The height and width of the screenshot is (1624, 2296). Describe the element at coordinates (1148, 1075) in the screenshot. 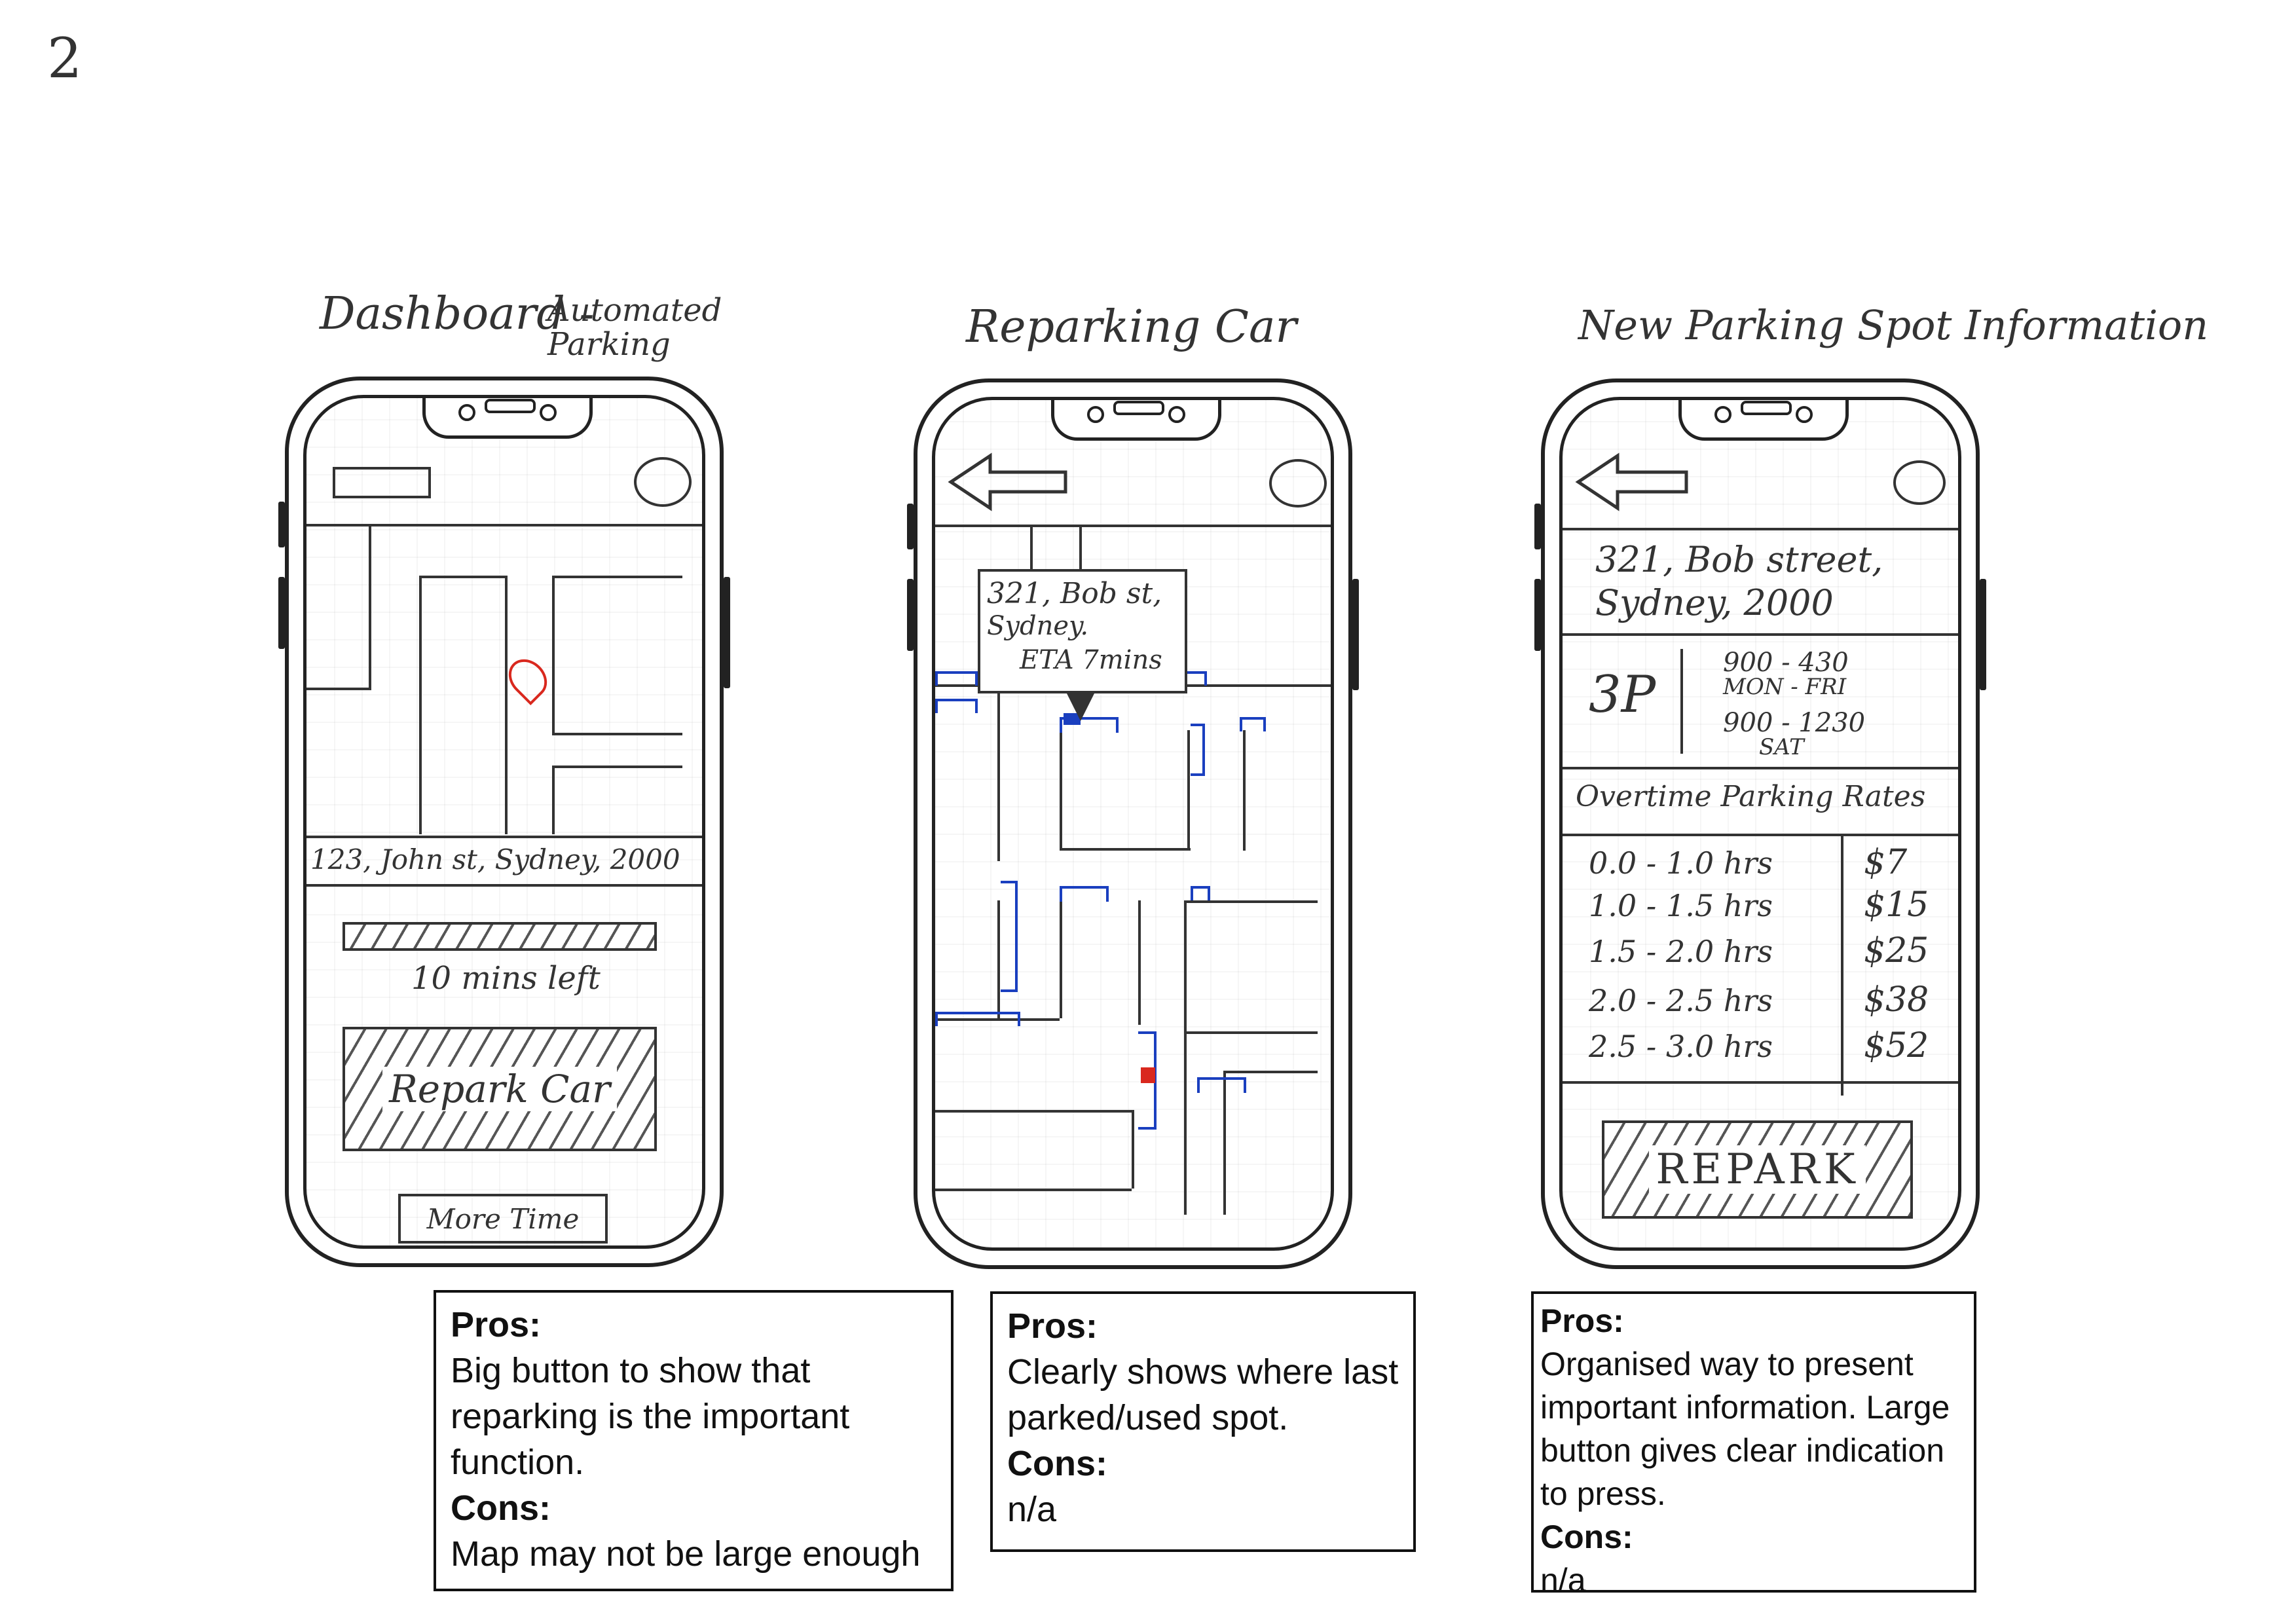

I see `parked-car-marker` at that location.